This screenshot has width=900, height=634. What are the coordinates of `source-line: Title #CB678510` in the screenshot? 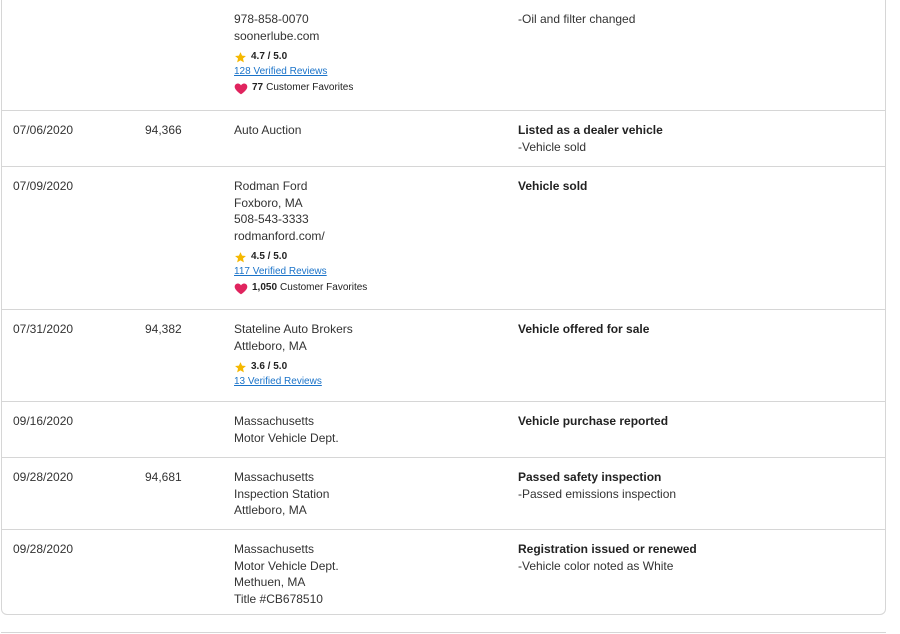 It's located at (278, 598).